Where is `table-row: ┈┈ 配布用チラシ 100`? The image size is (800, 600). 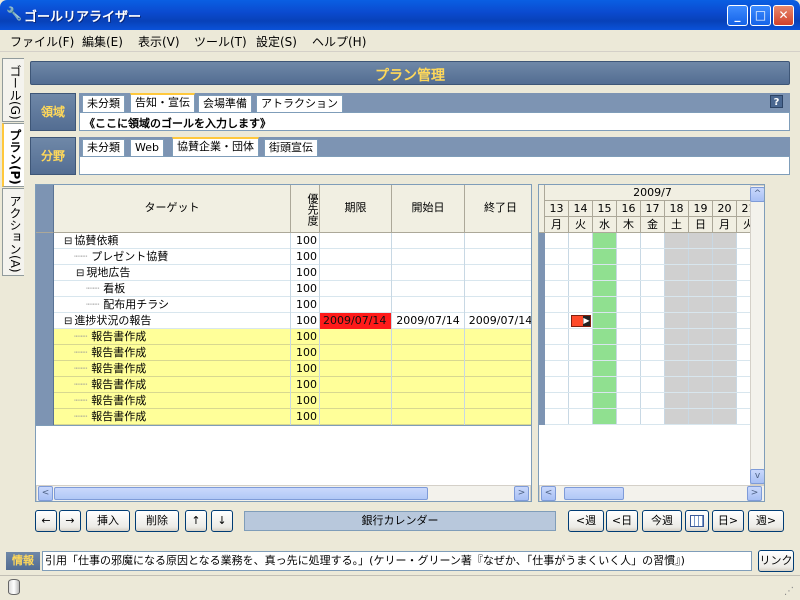 table-row: ┈┈ 配布用チラシ 100 is located at coordinates (283, 305).